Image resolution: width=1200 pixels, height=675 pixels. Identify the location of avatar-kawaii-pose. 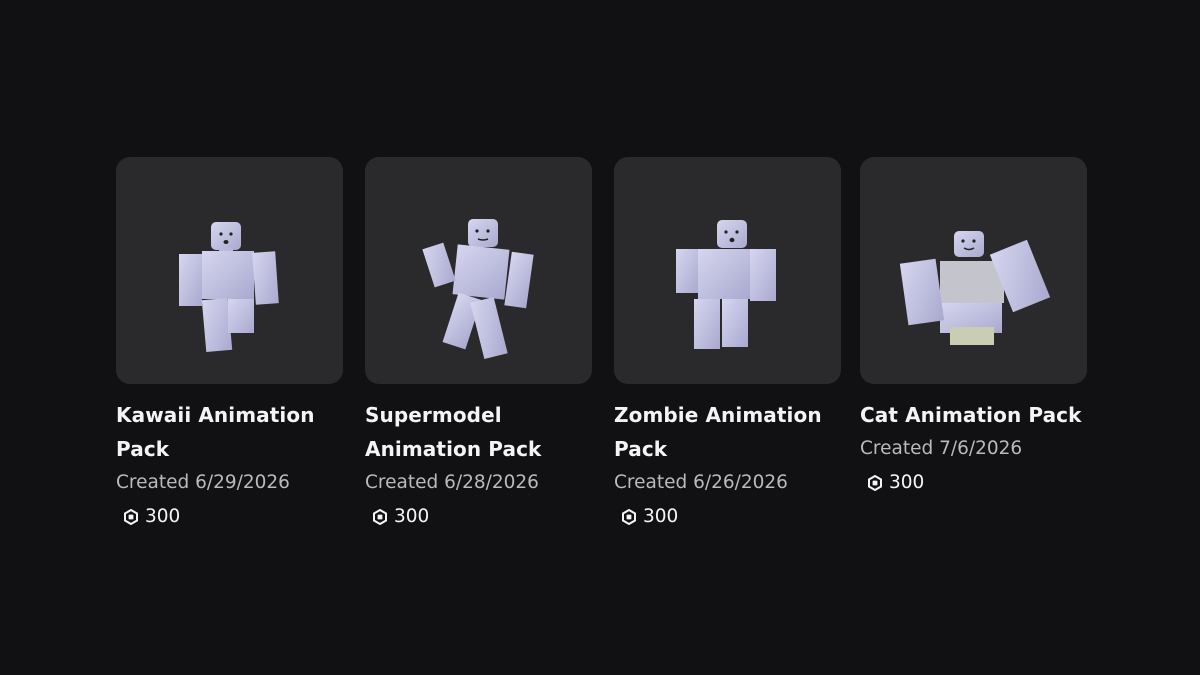
(229, 287).